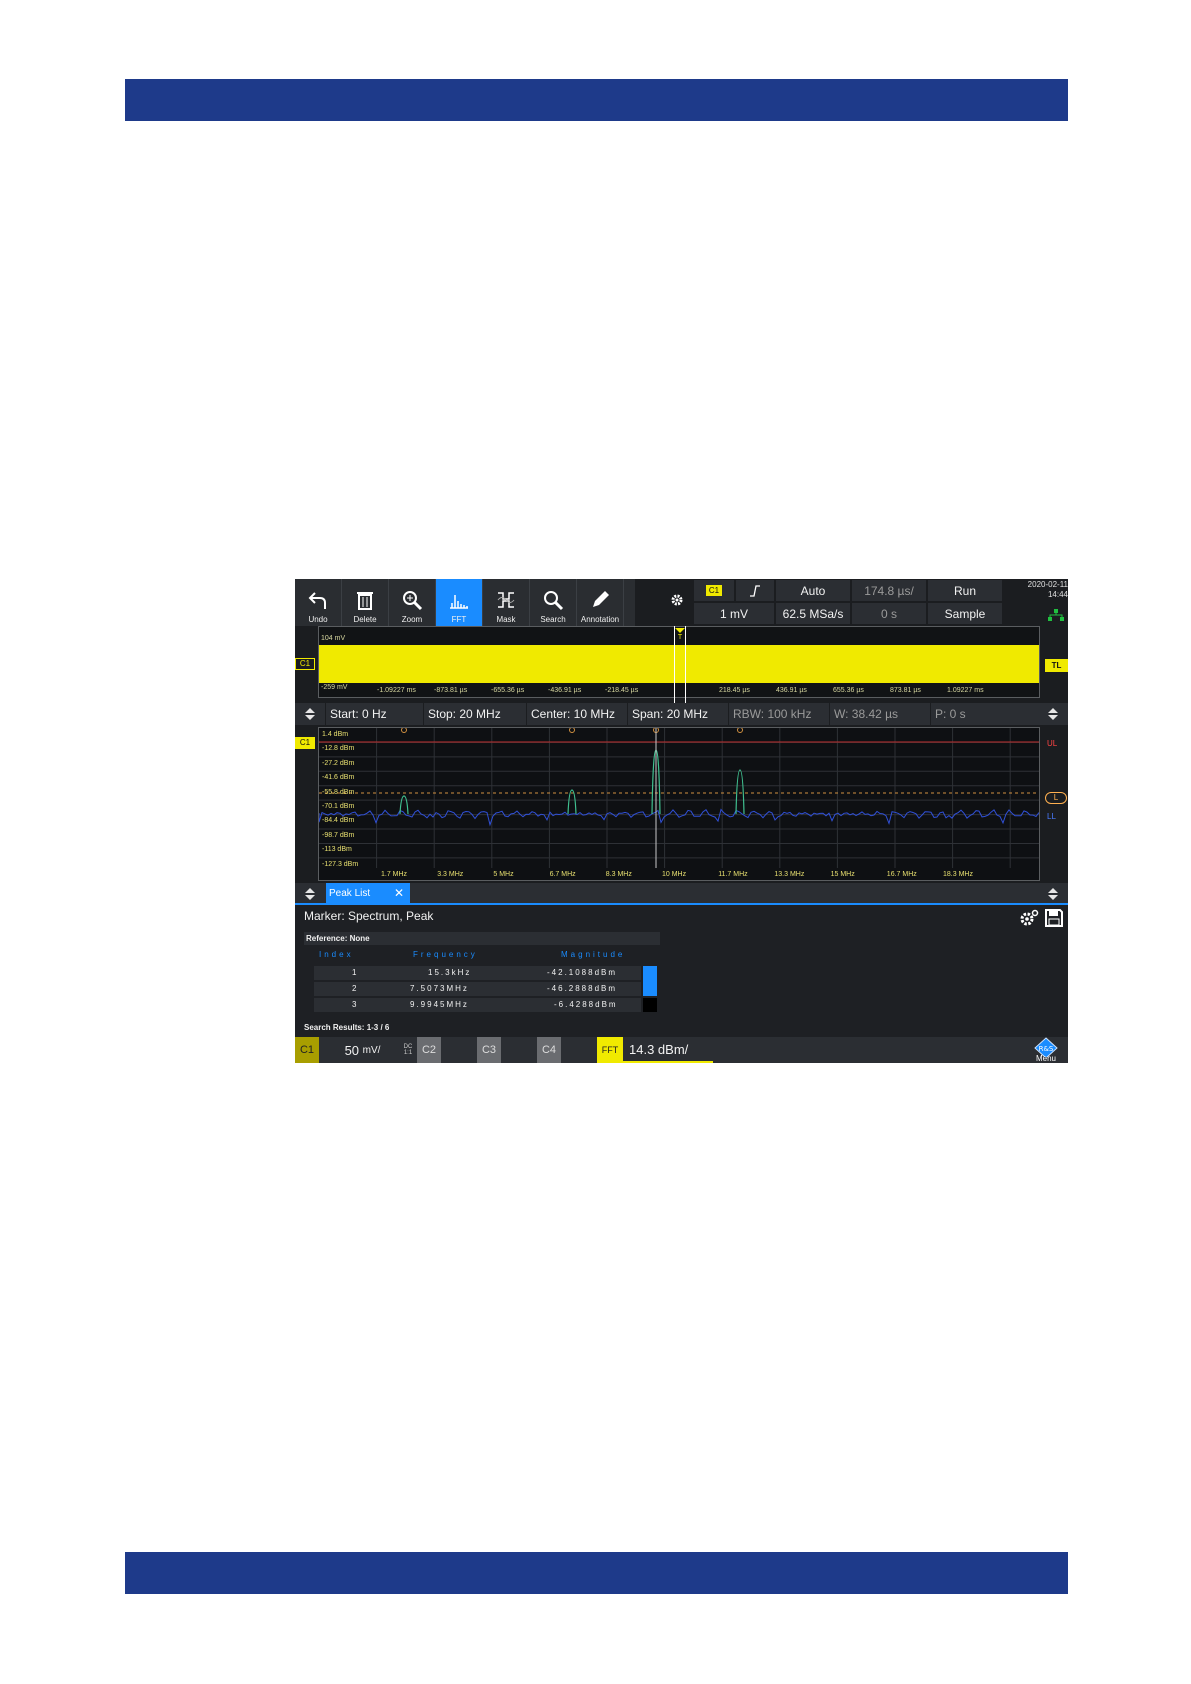 The image size is (1191, 1684). I want to click on zoom-label: Zoom, so click(412, 619).